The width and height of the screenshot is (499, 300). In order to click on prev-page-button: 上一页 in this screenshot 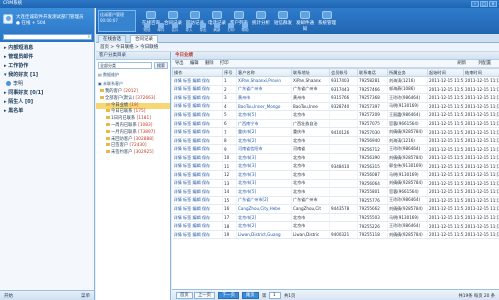, I will do `click(204, 295)`.